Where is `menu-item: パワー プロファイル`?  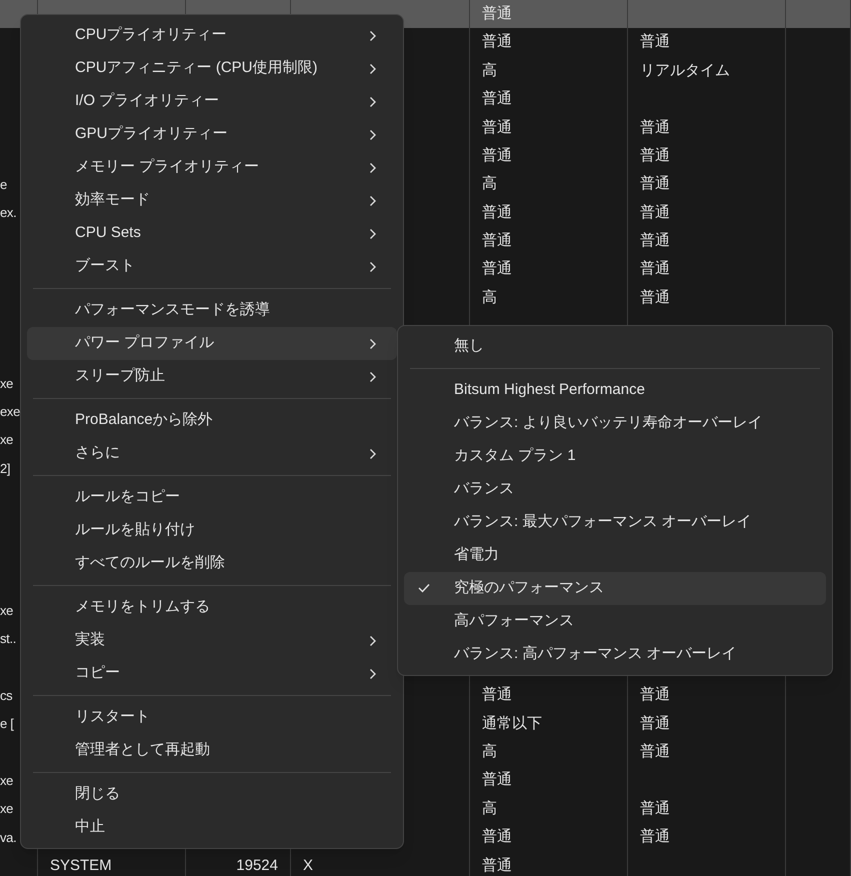 menu-item: パワー プロファイル is located at coordinates (212, 343).